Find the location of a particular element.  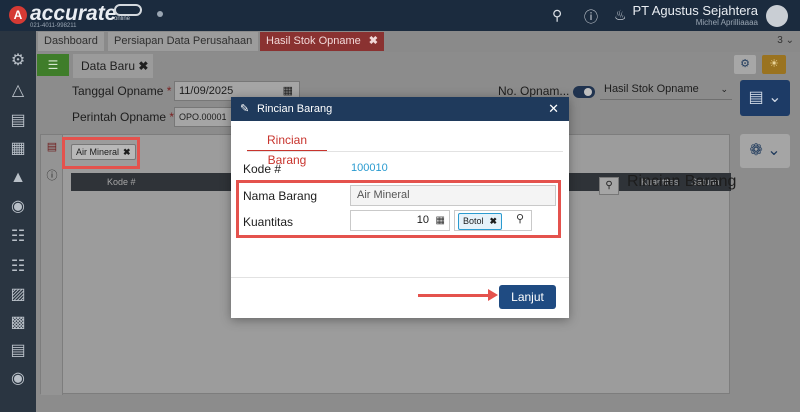

brand-contact: 021-4011-998211 is located at coordinates (53, 26).